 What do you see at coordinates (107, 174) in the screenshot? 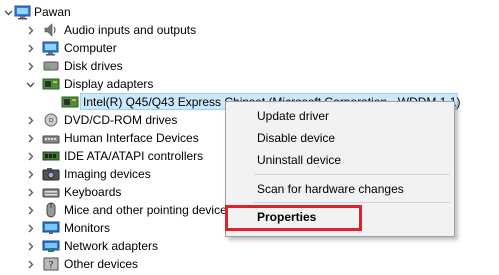
I see `category-label: Imaging devices` at bounding box center [107, 174].